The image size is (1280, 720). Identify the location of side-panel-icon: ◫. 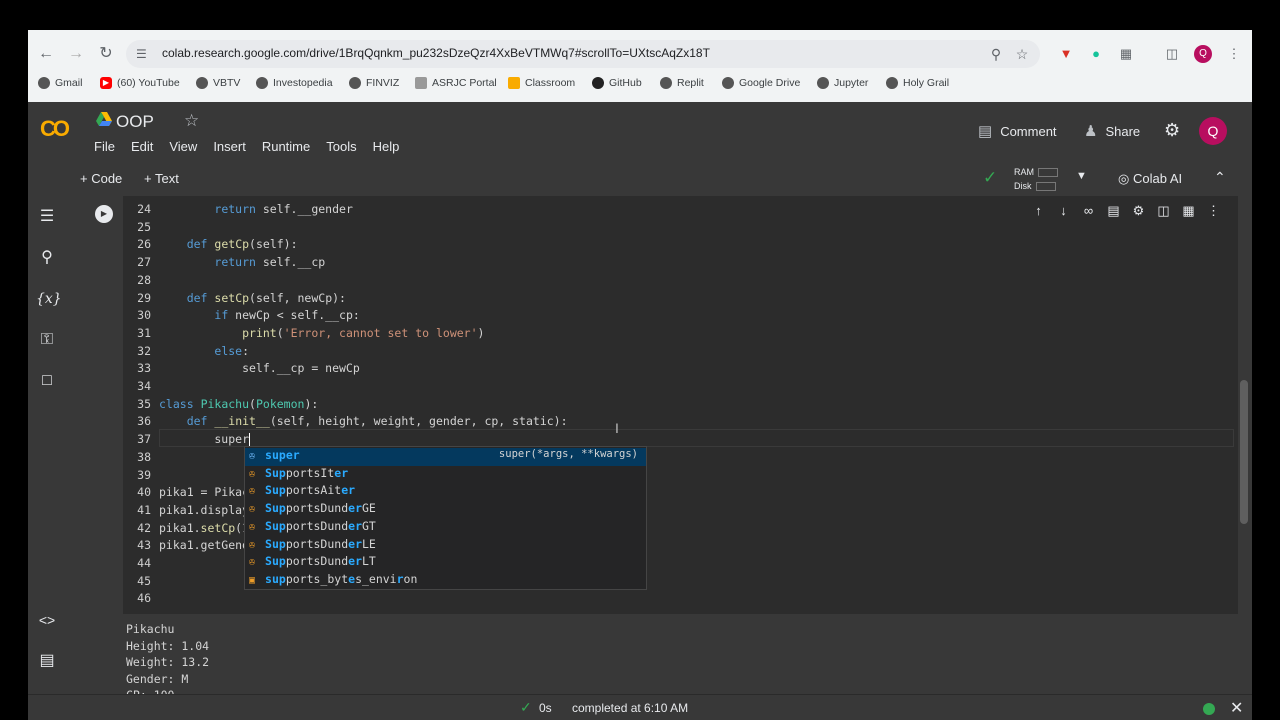
(1172, 54).